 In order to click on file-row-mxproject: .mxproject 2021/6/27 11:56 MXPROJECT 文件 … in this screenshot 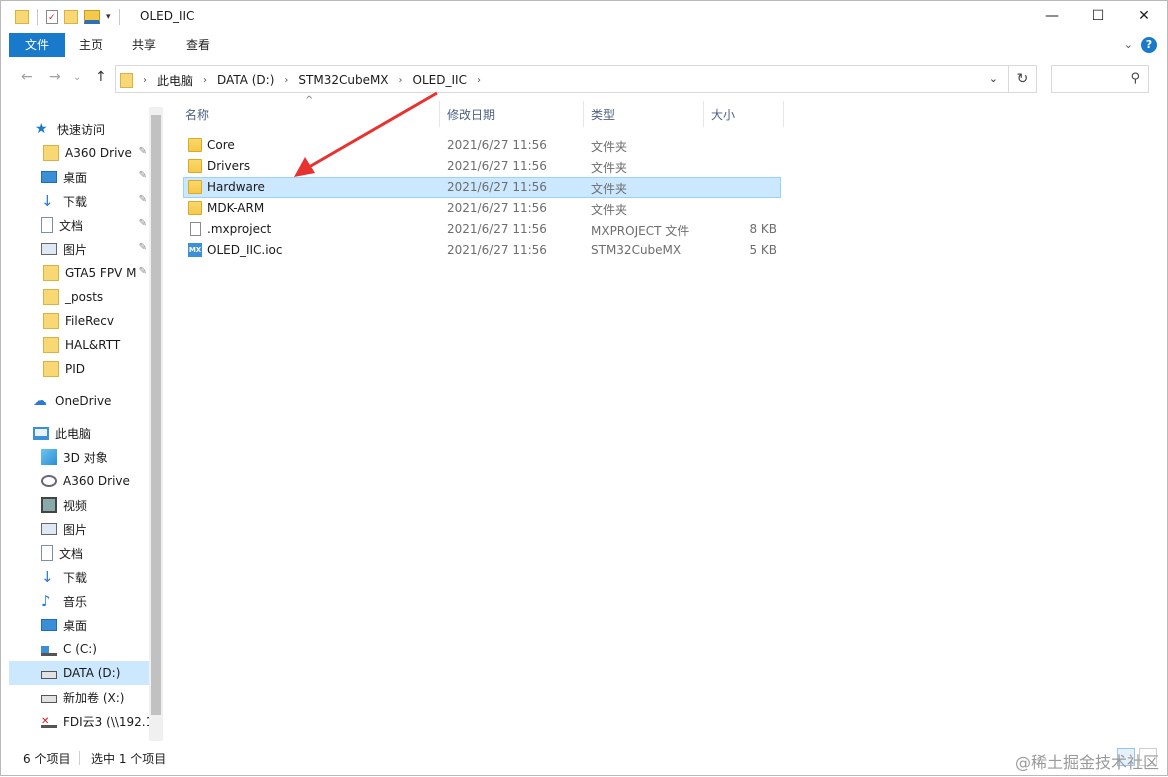, I will do `click(482, 229)`.